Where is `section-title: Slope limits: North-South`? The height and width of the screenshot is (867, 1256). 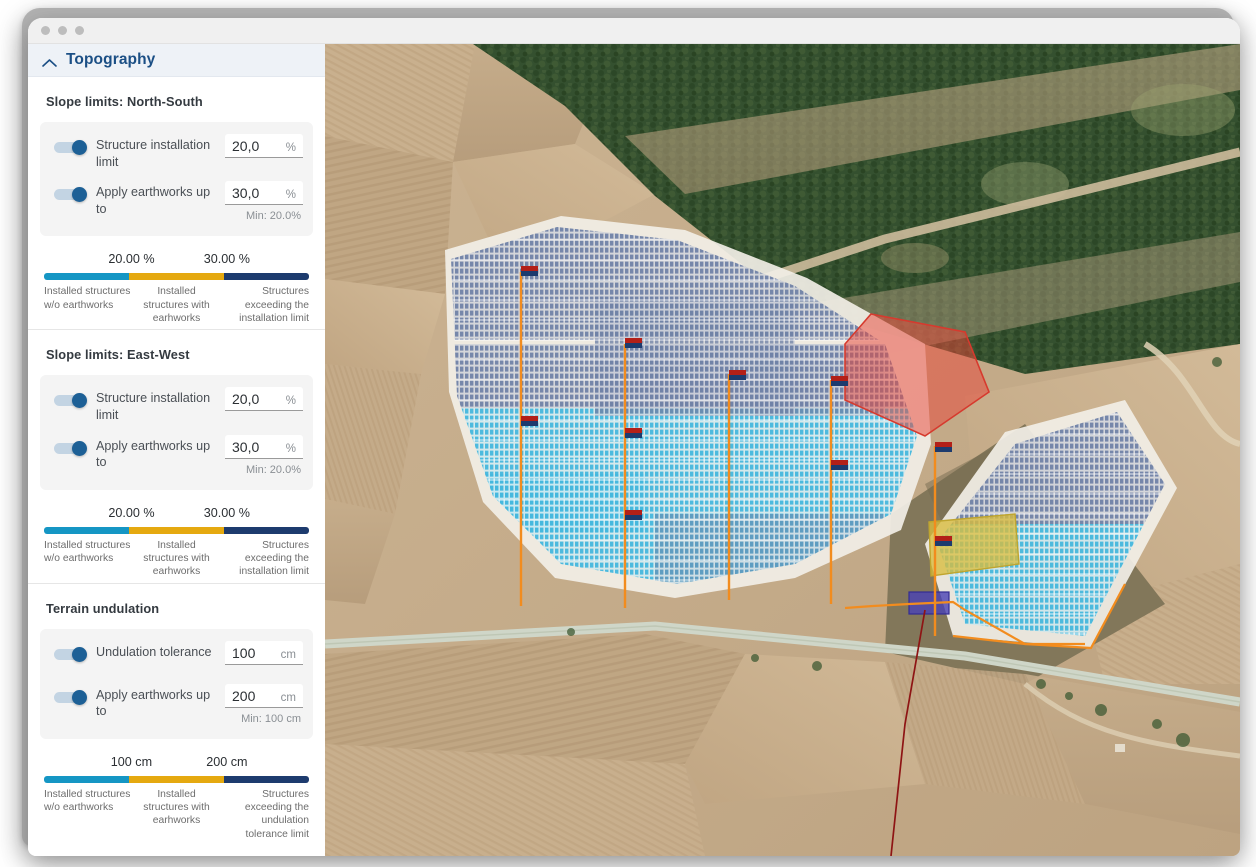 section-title: Slope limits: North-South is located at coordinates (124, 101).